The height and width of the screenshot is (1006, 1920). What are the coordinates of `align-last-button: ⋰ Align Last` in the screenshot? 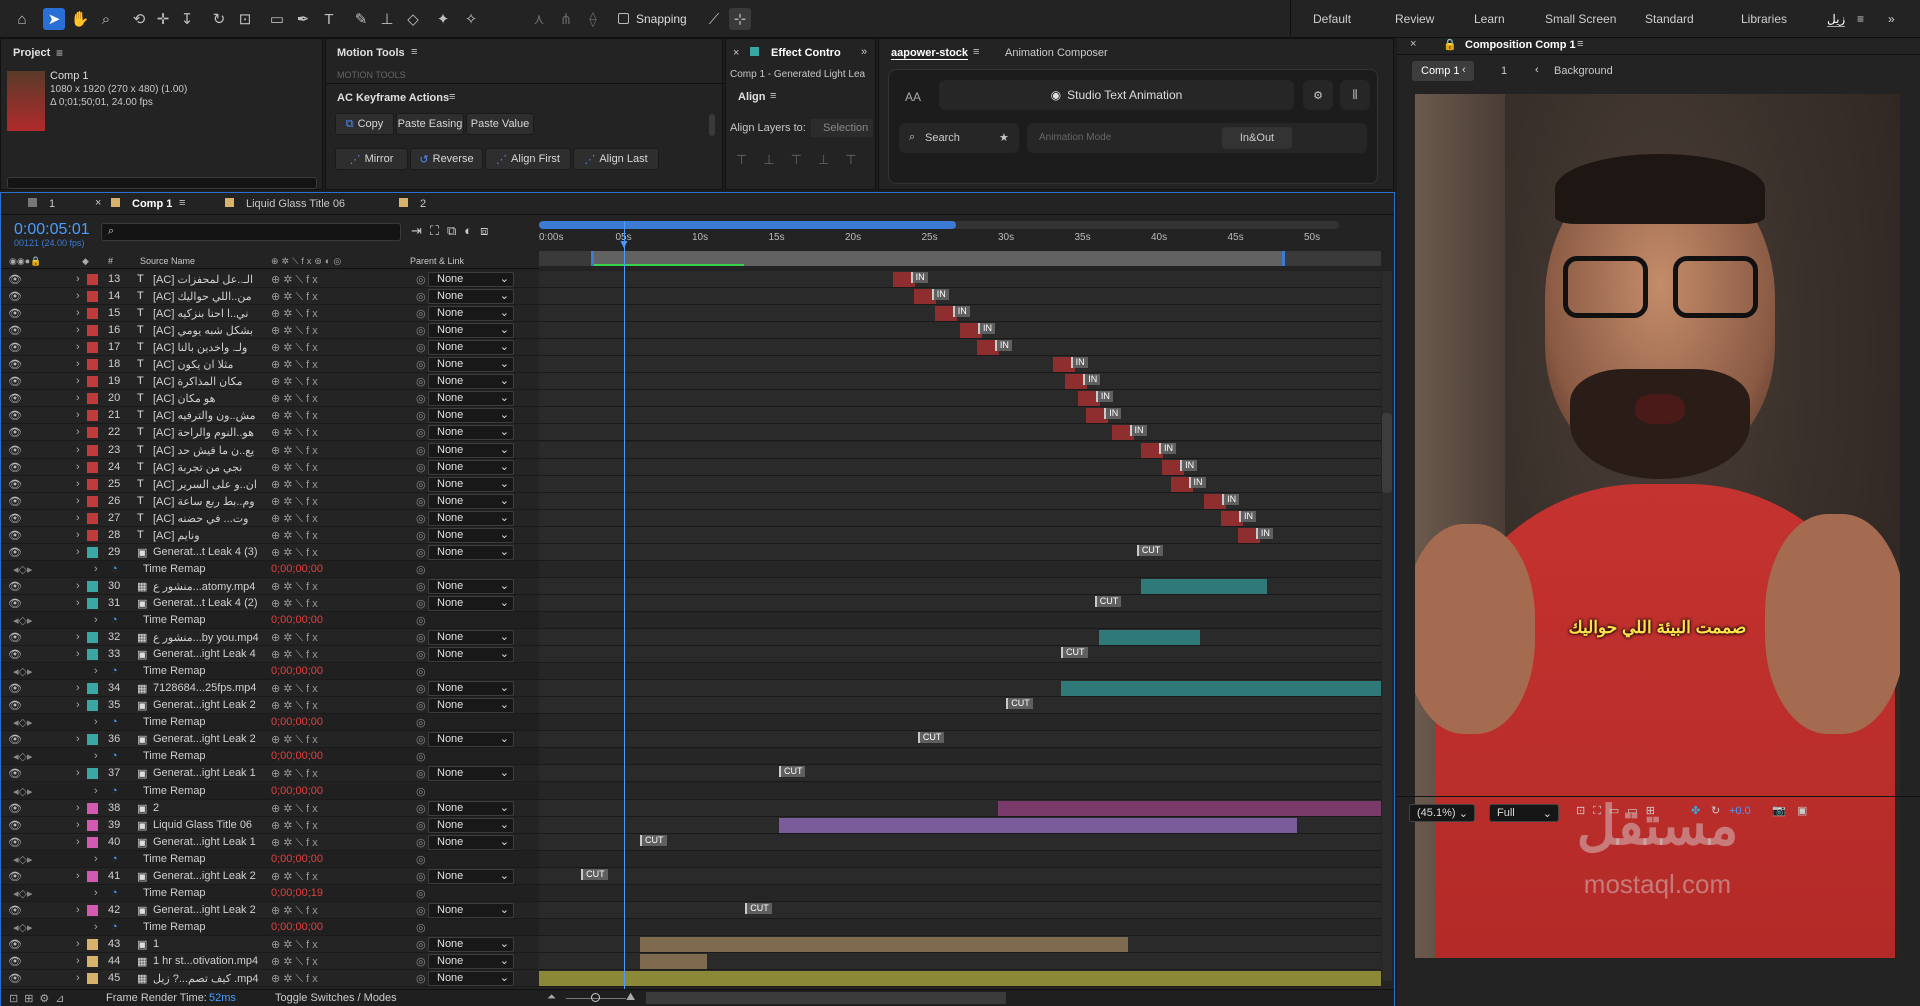 It's located at (616, 159).